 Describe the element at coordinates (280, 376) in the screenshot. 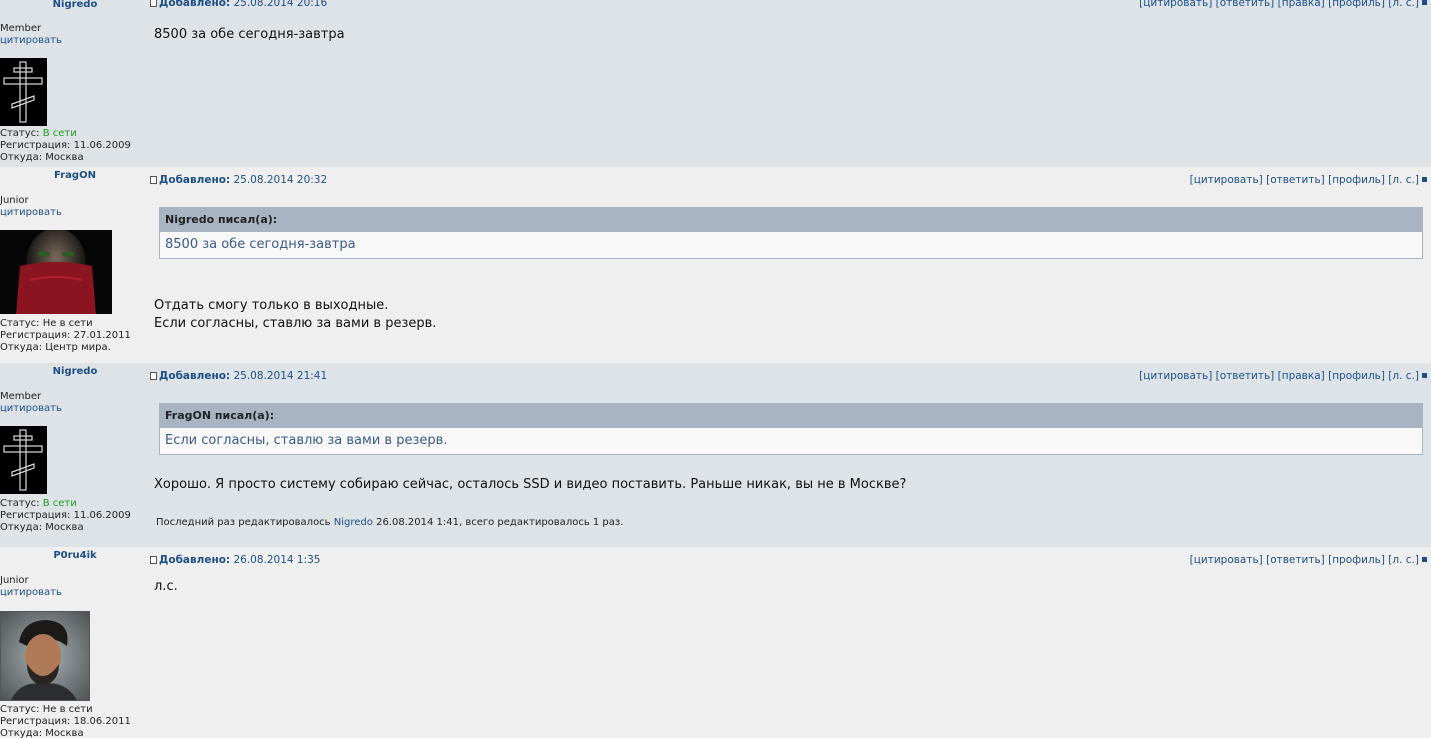

I see `post-date: 25.08.2014 21:41` at that location.